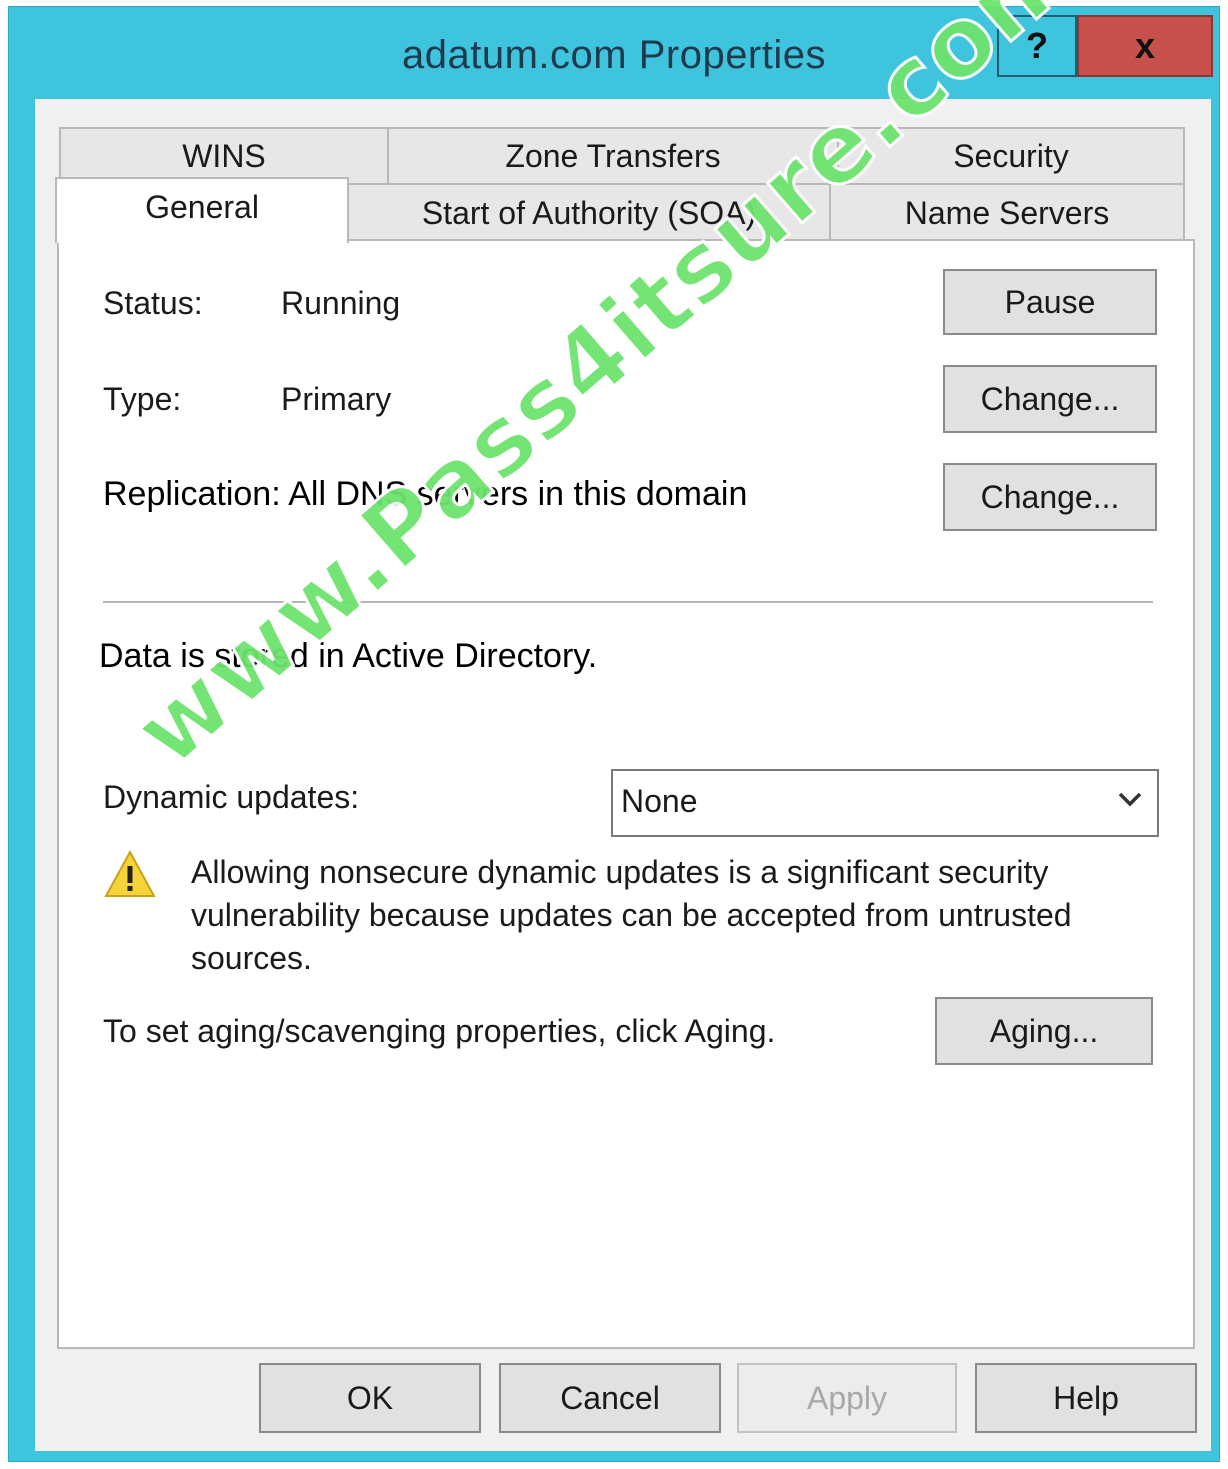  Describe the element at coordinates (370, 1398) in the screenshot. I see `ok-button: OK` at that location.